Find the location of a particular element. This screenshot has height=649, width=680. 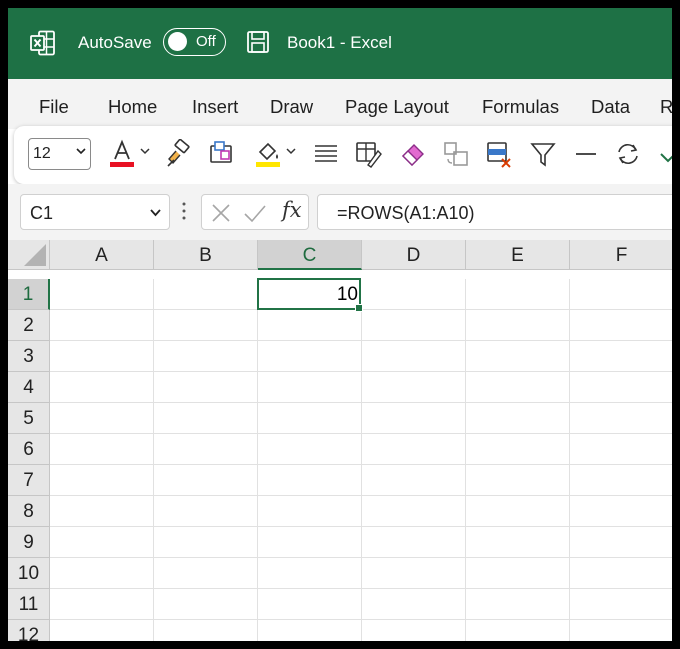

cell-b1 is located at coordinates (206, 294).